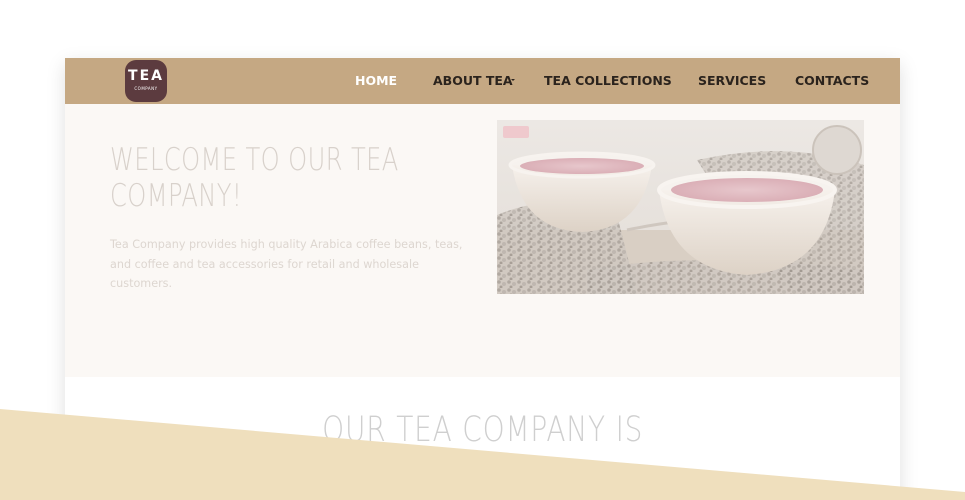 This screenshot has width=965, height=500. What do you see at coordinates (608, 80) in the screenshot?
I see `nav-tea-collections: TEA COLLECTIONS` at bounding box center [608, 80].